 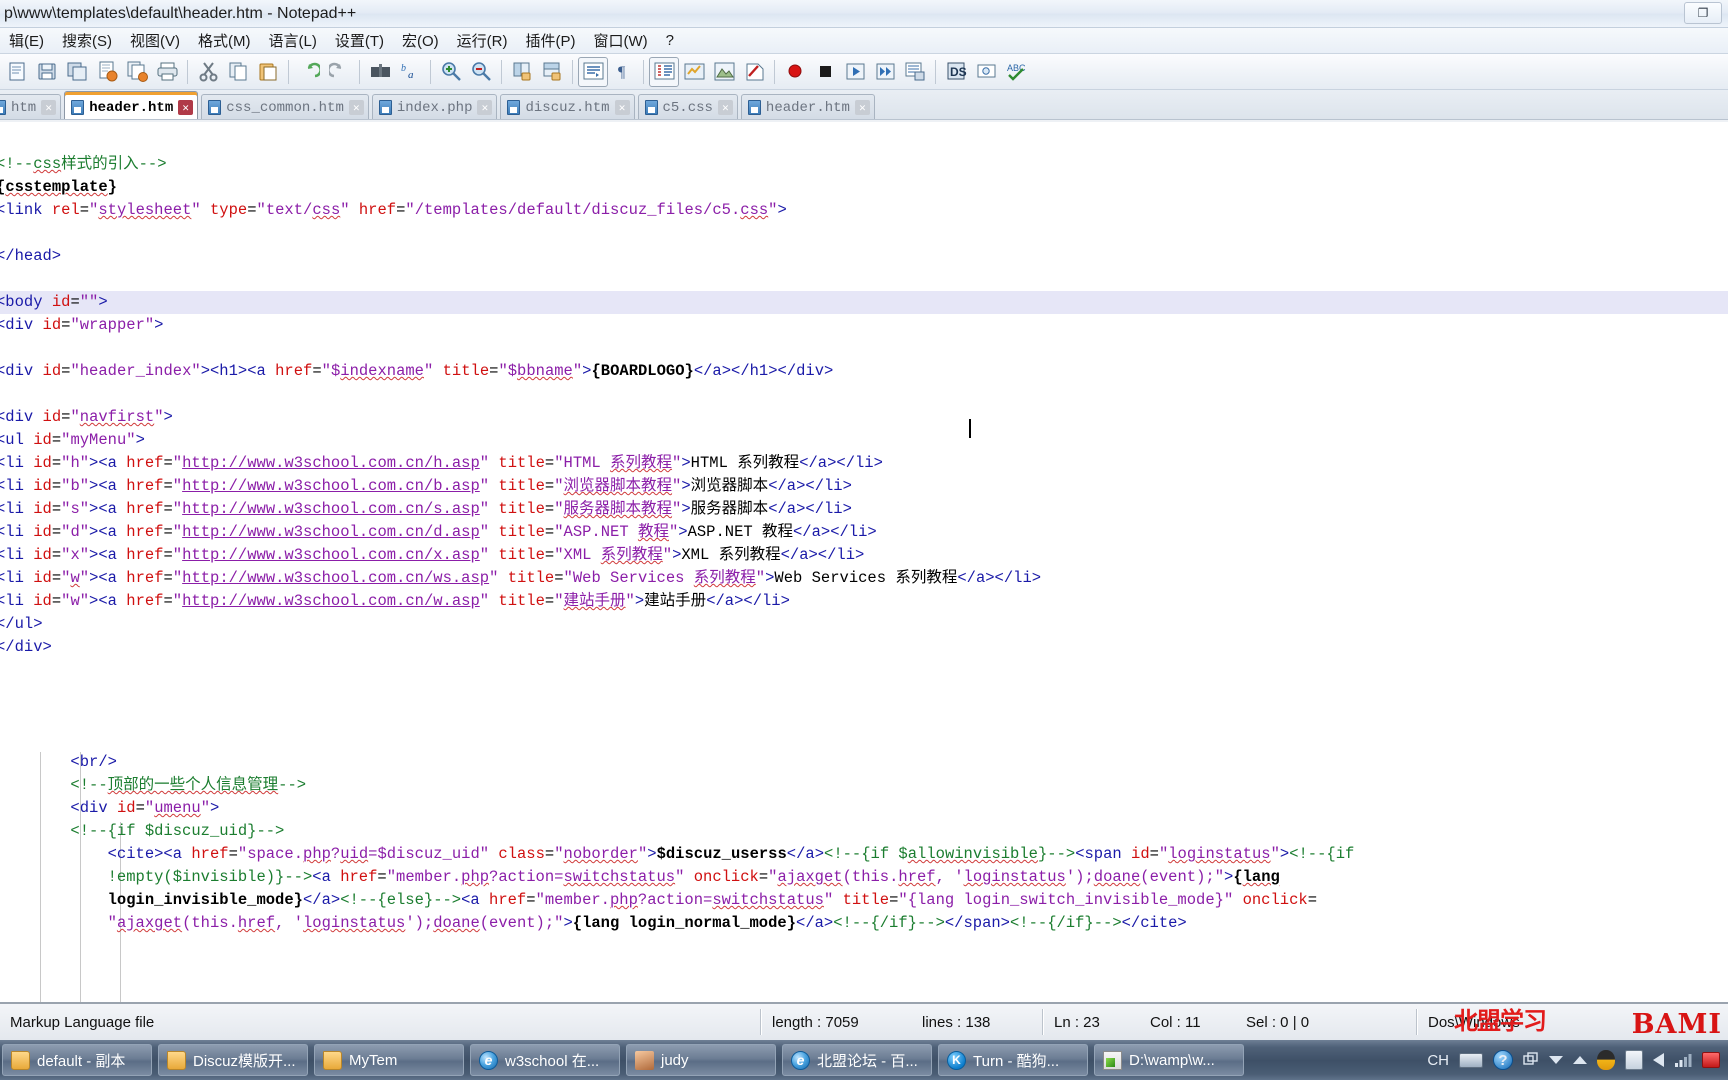 What do you see at coordinates (1556, 1060) in the screenshot?
I see `chevron-down-icon` at bounding box center [1556, 1060].